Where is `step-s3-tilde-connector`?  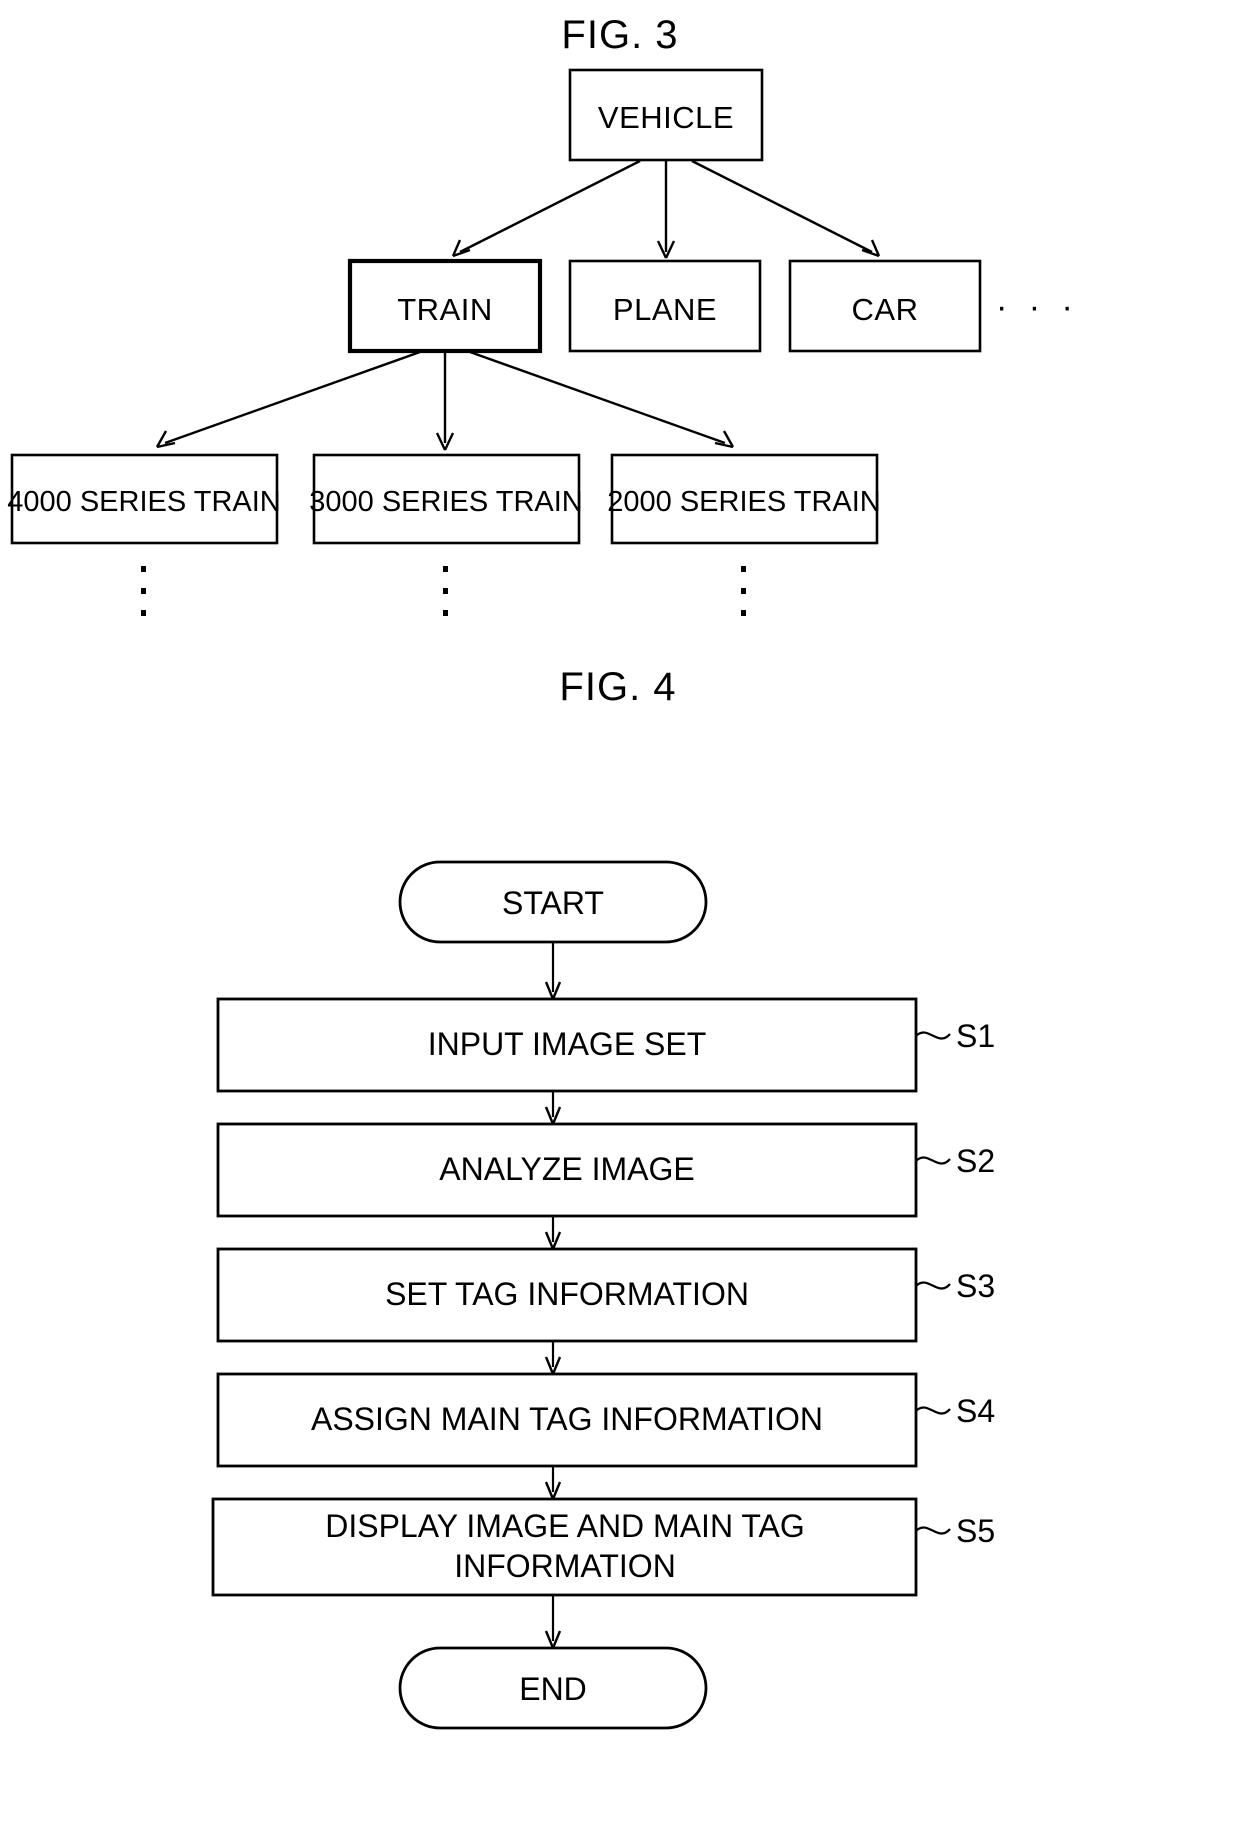
step-s3-tilde-connector is located at coordinates (933, 1285).